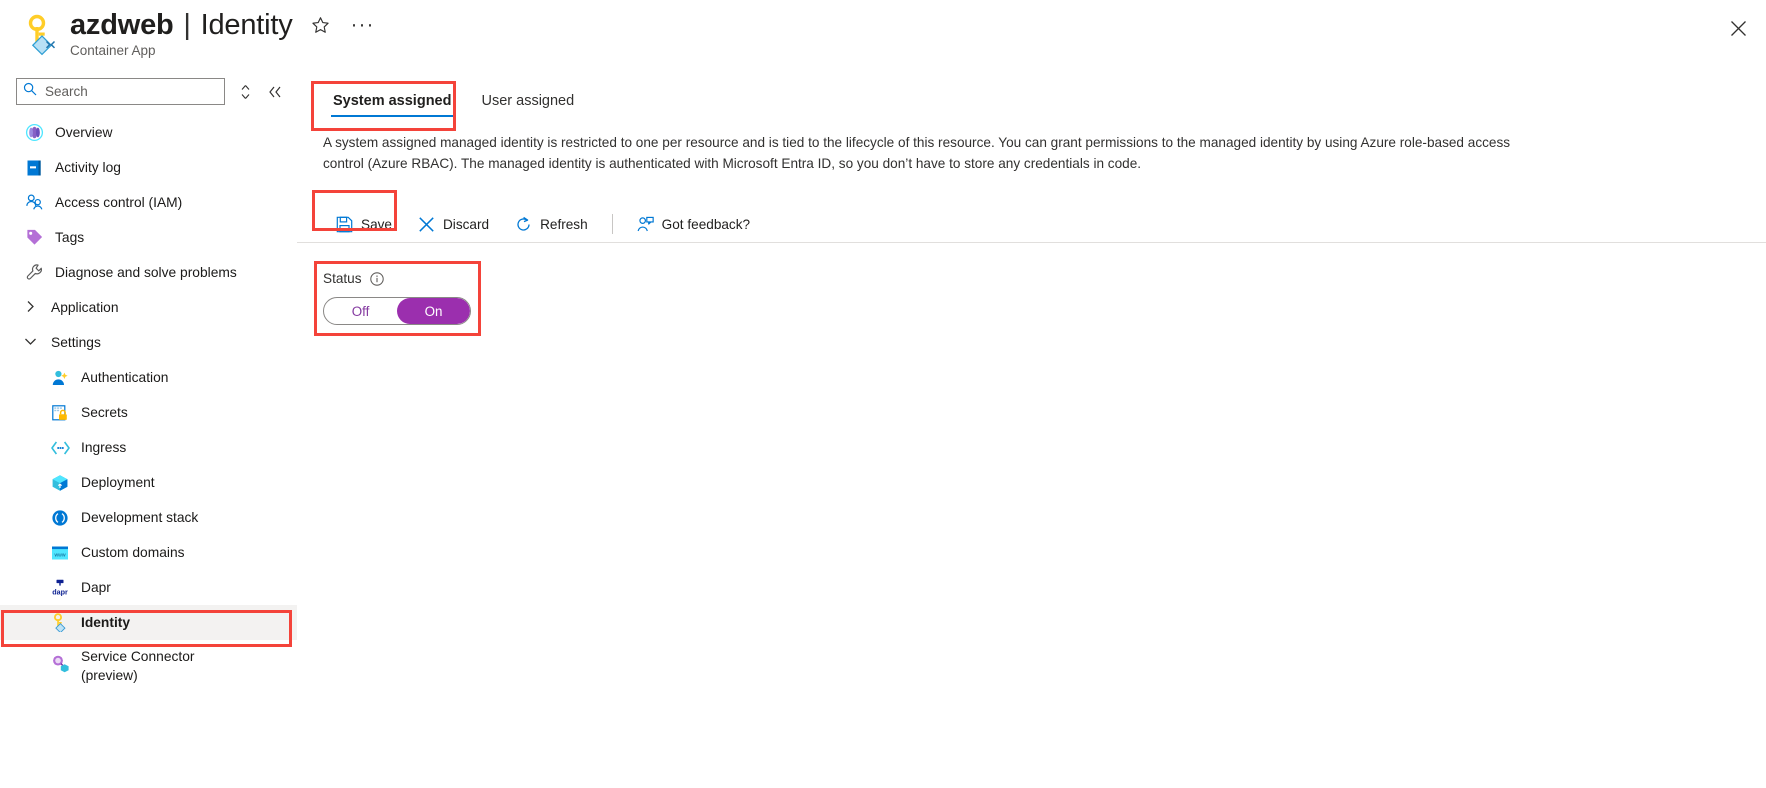 Image resolution: width=1766 pixels, height=788 pixels. What do you see at coordinates (34, 203) in the screenshot?
I see `access-control-icon` at bounding box center [34, 203].